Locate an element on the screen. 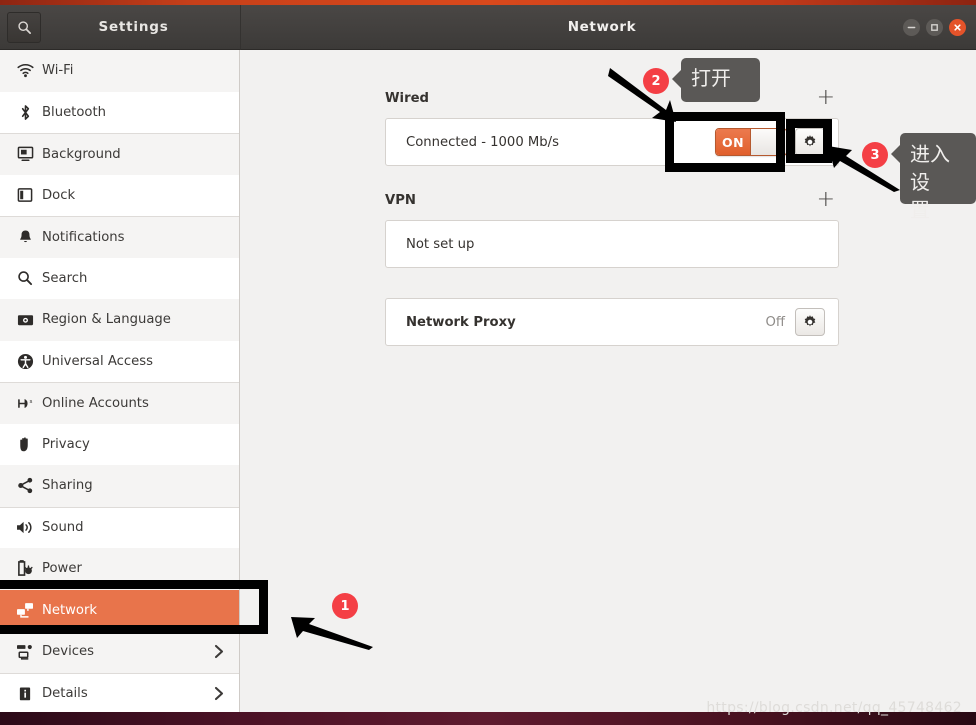  tooltip-enter-settings: 进入设 置 is located at coordinates (933, 177).